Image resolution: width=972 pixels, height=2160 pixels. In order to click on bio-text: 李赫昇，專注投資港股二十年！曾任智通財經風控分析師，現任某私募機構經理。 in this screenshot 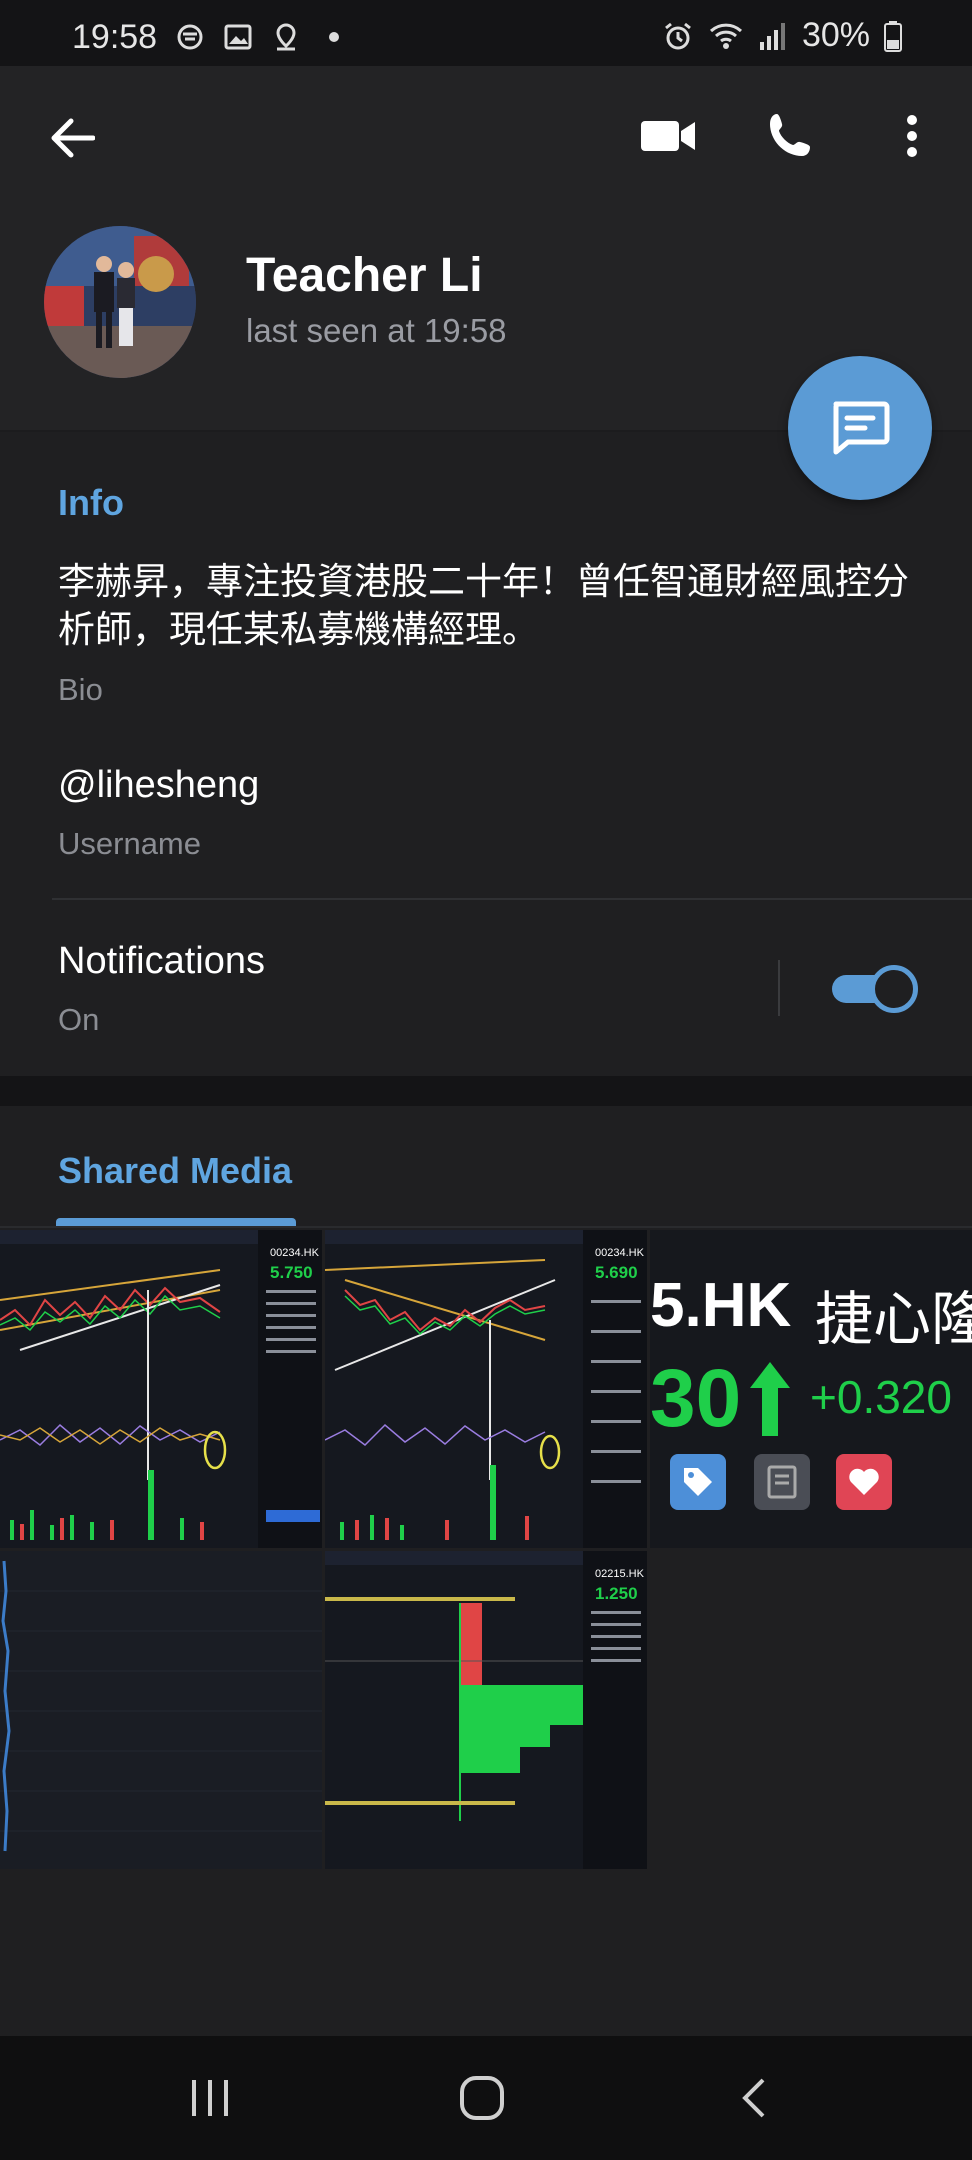, I will do `click(498, 606)`.